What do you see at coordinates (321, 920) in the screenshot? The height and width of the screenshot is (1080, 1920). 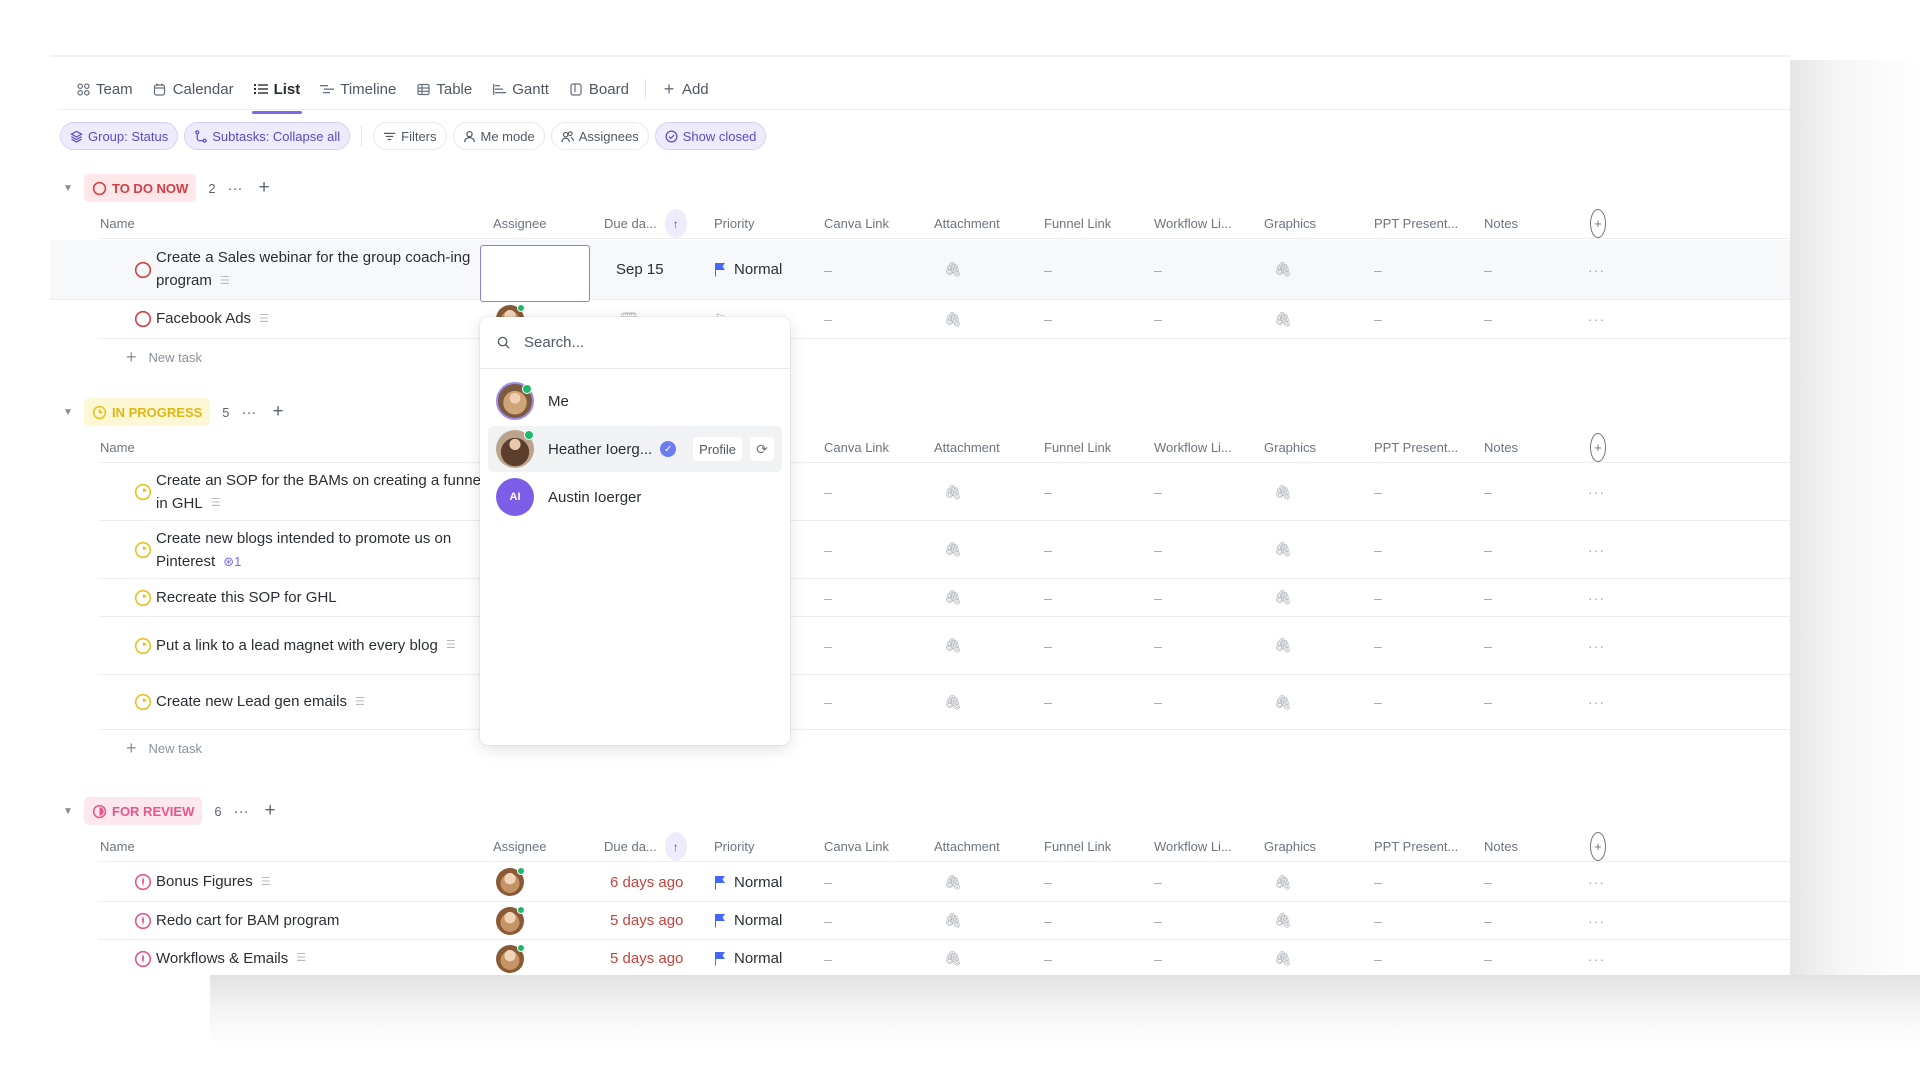 I see `task-name: Redo cart for BAM program` at bounding box center [321, 920].